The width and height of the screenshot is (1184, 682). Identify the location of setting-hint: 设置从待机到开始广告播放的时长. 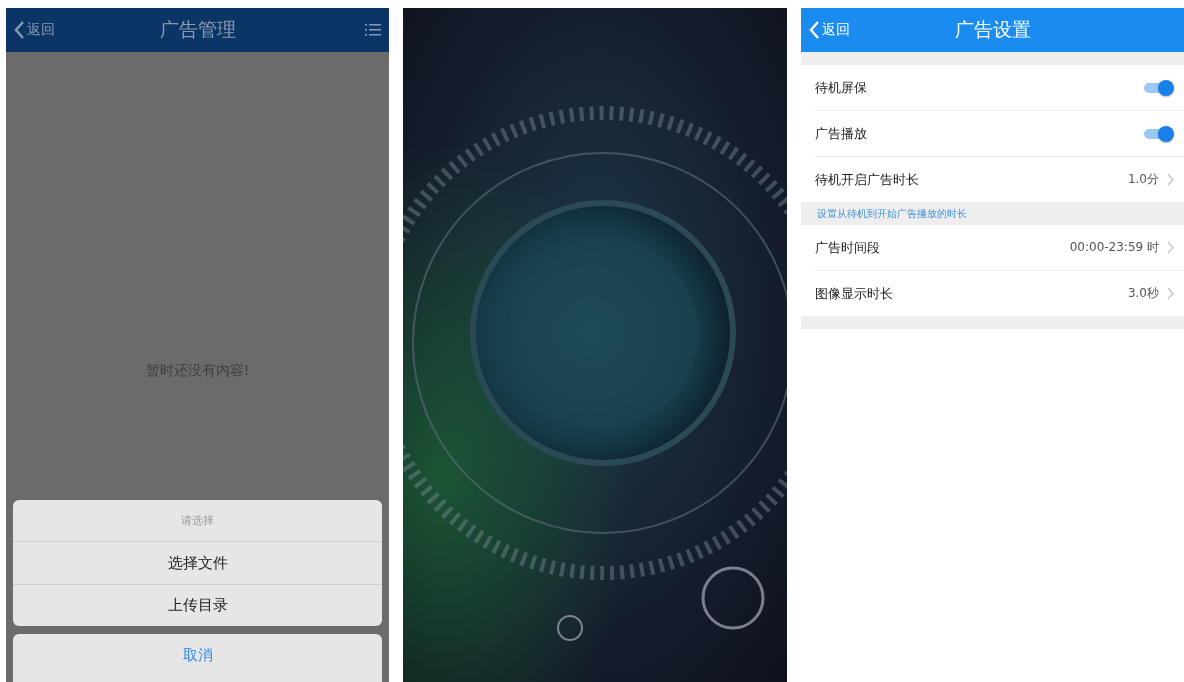
(992, 213).